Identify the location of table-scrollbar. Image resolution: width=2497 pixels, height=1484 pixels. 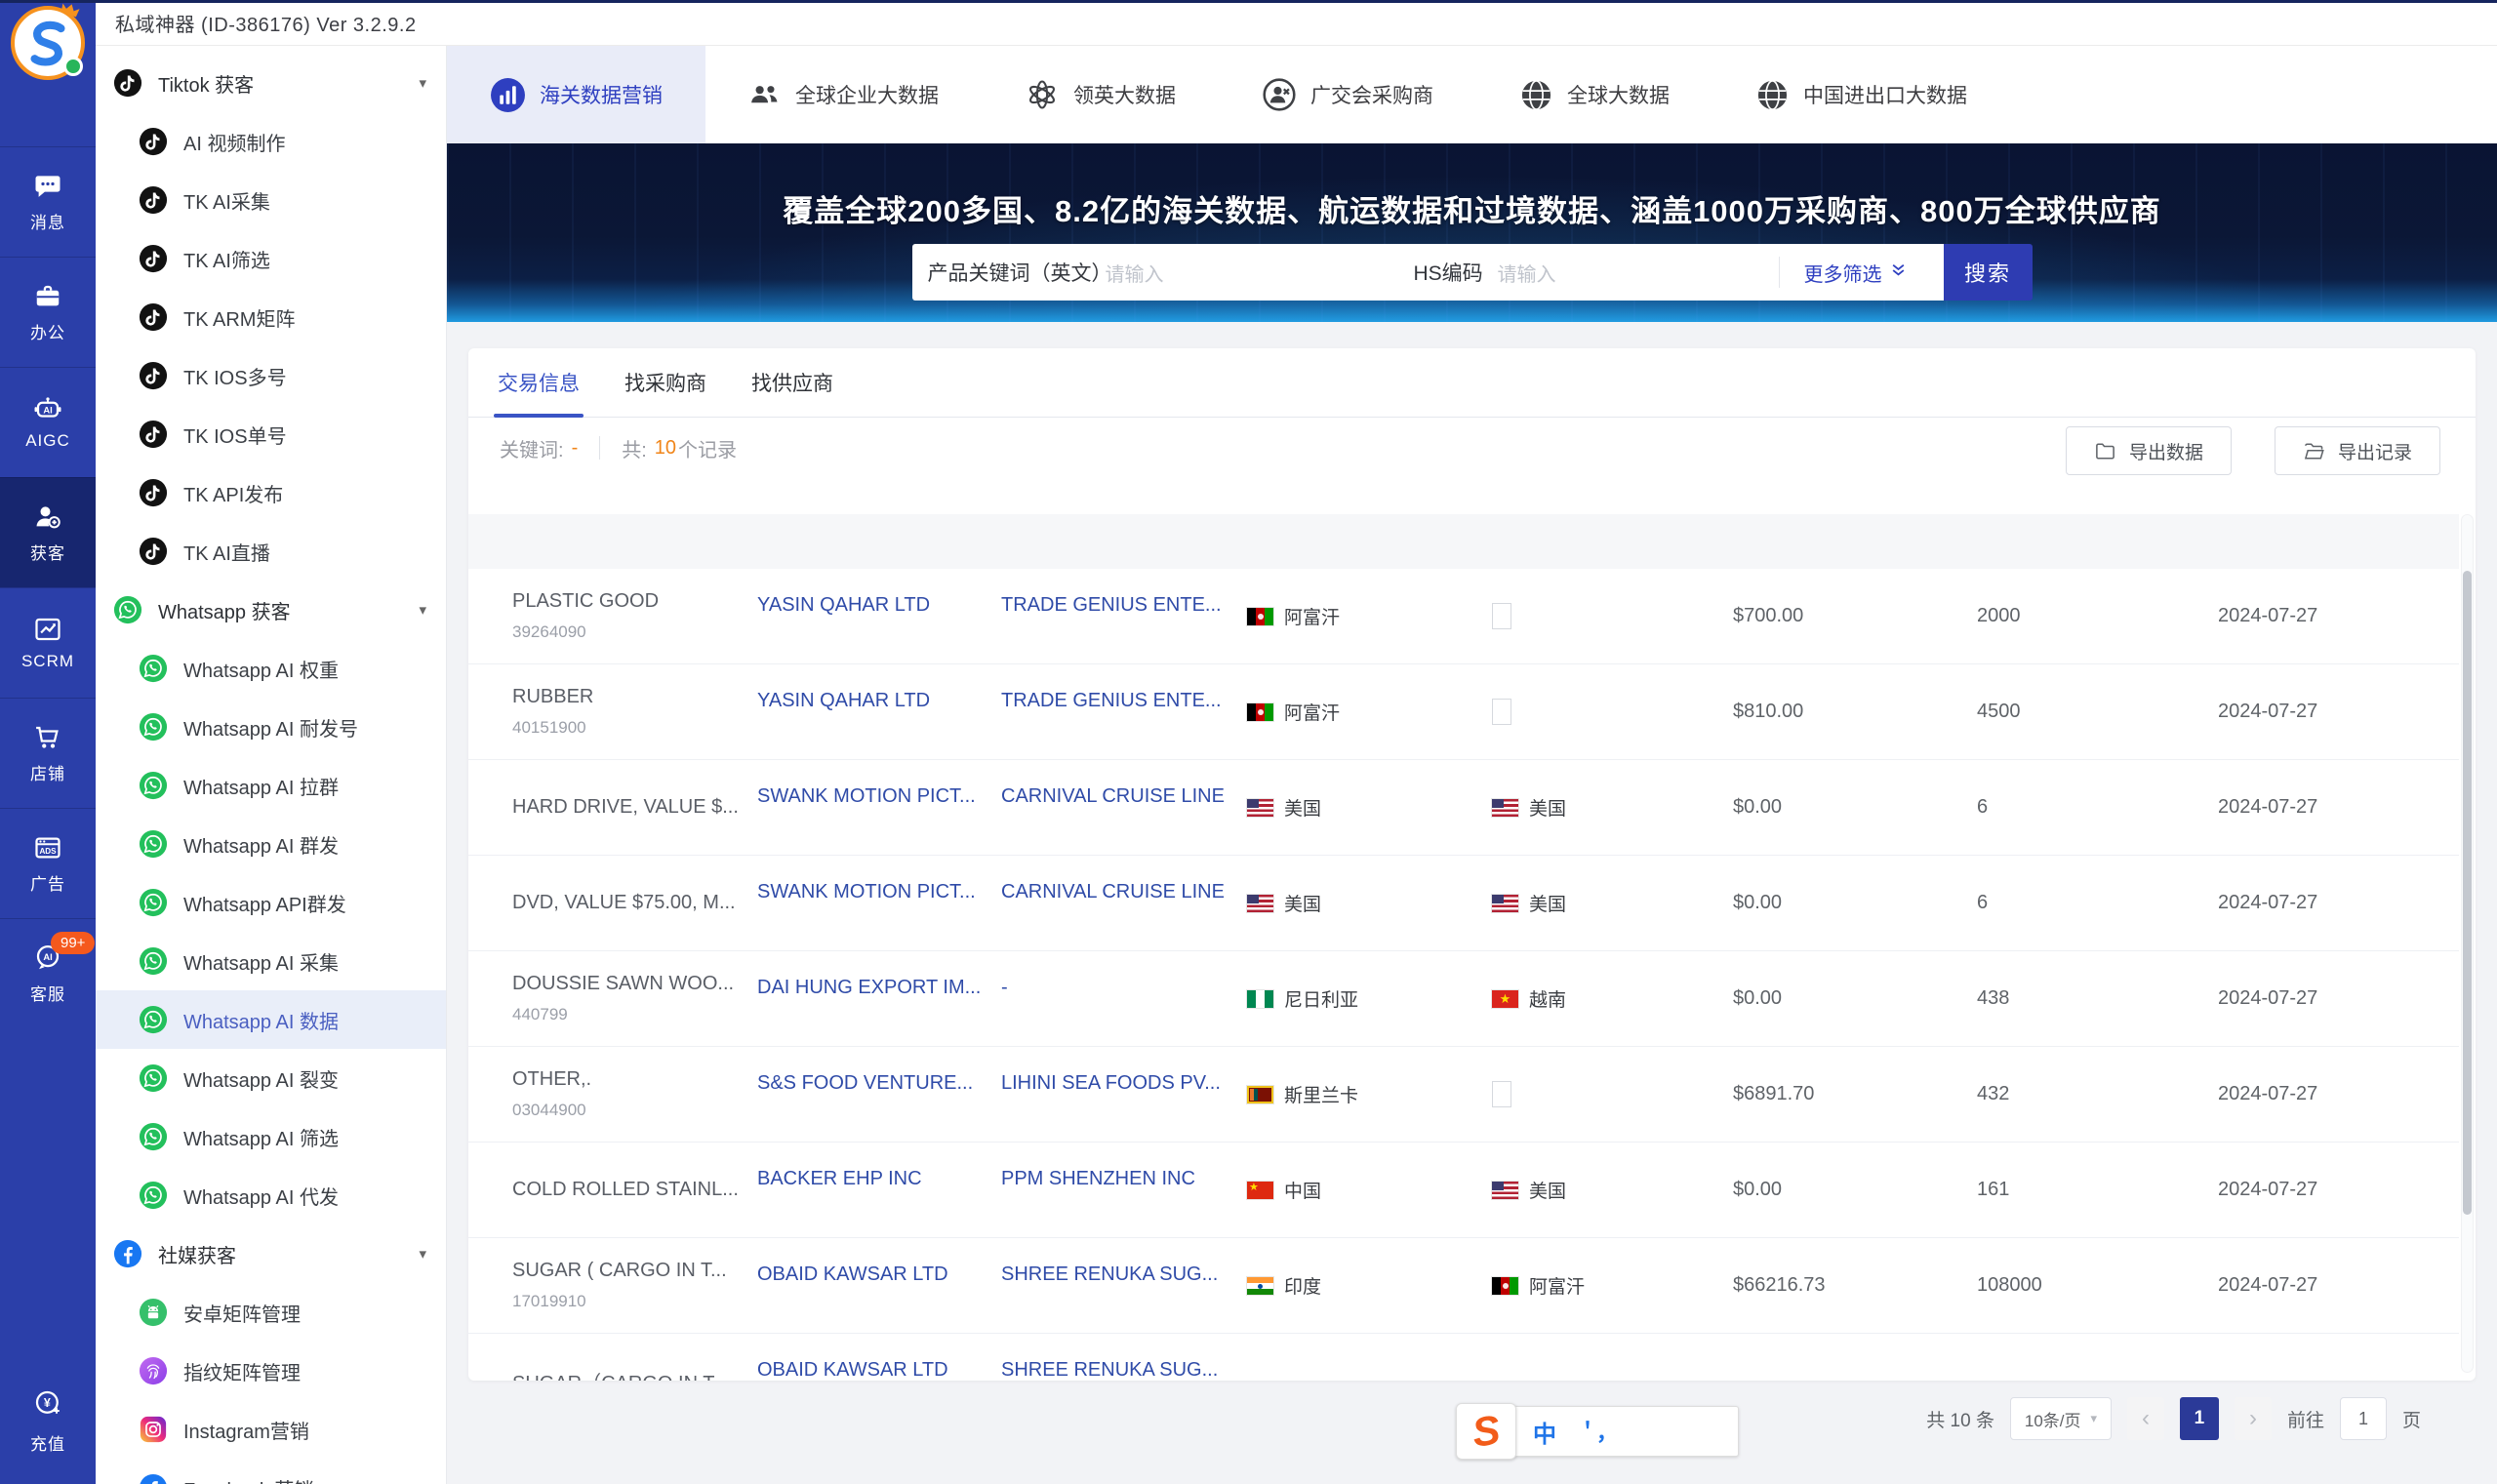
(2468, 943).